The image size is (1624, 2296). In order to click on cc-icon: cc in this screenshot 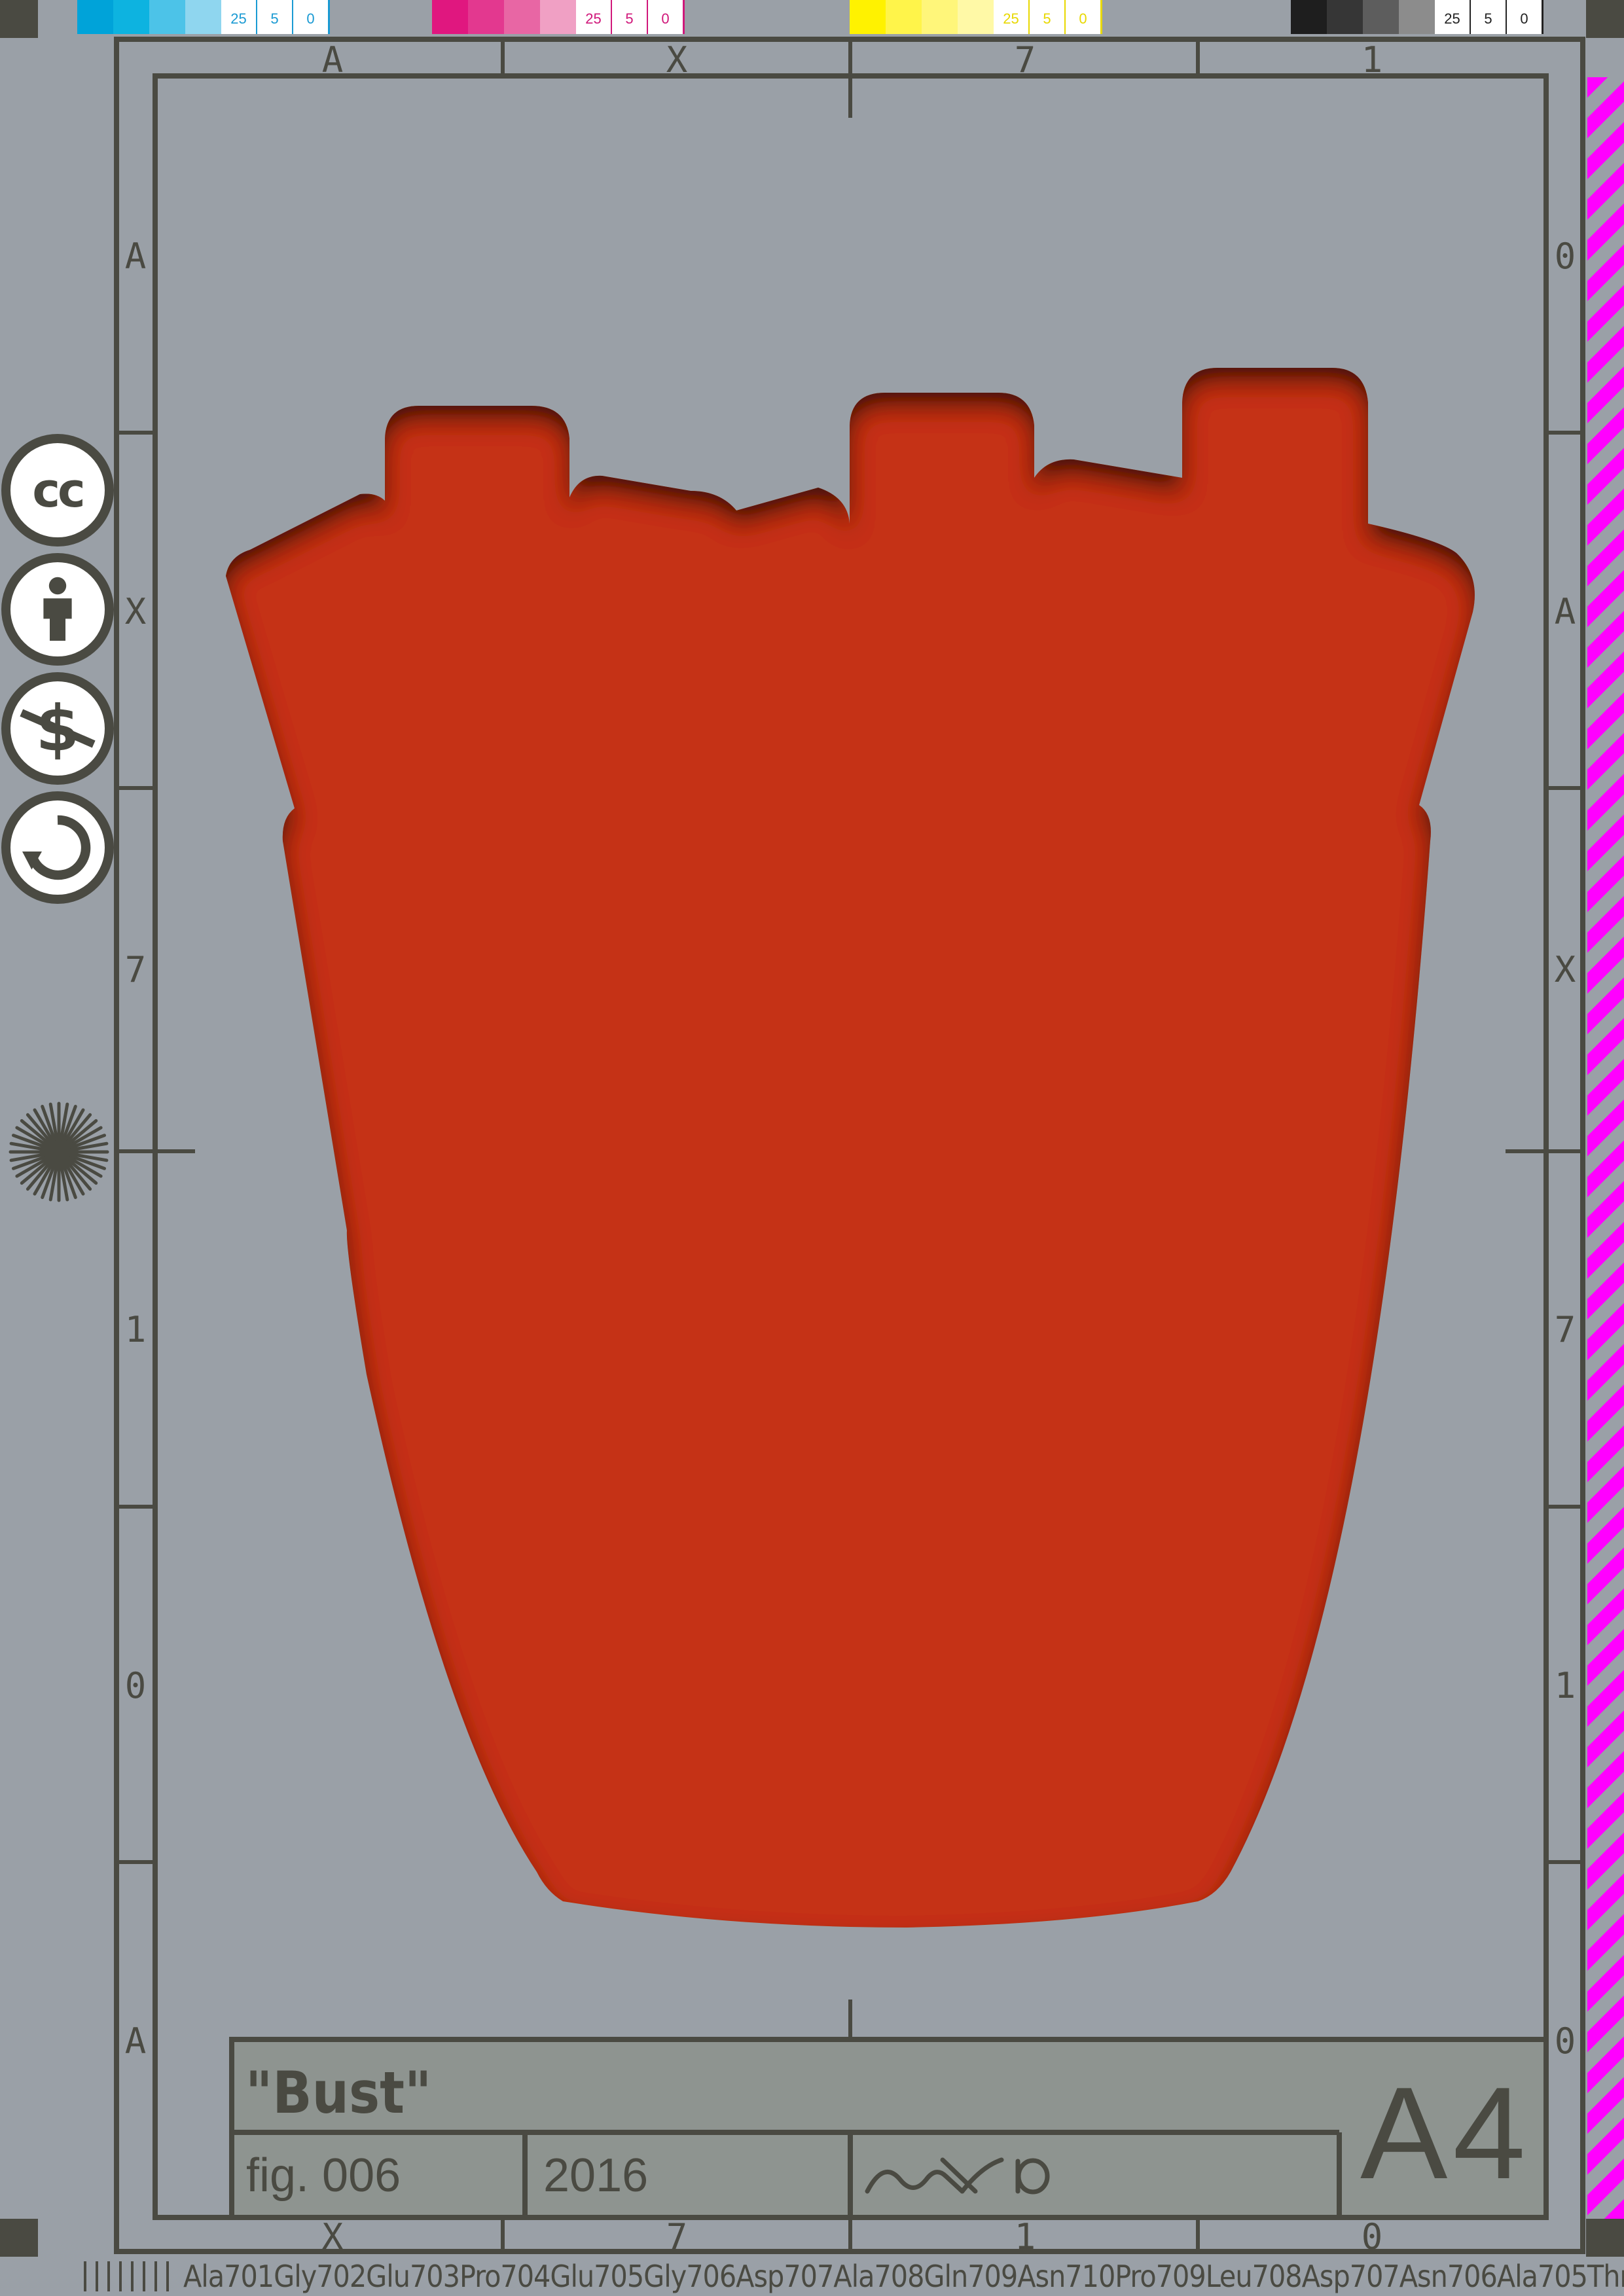, I will do `click(57, 490)`.